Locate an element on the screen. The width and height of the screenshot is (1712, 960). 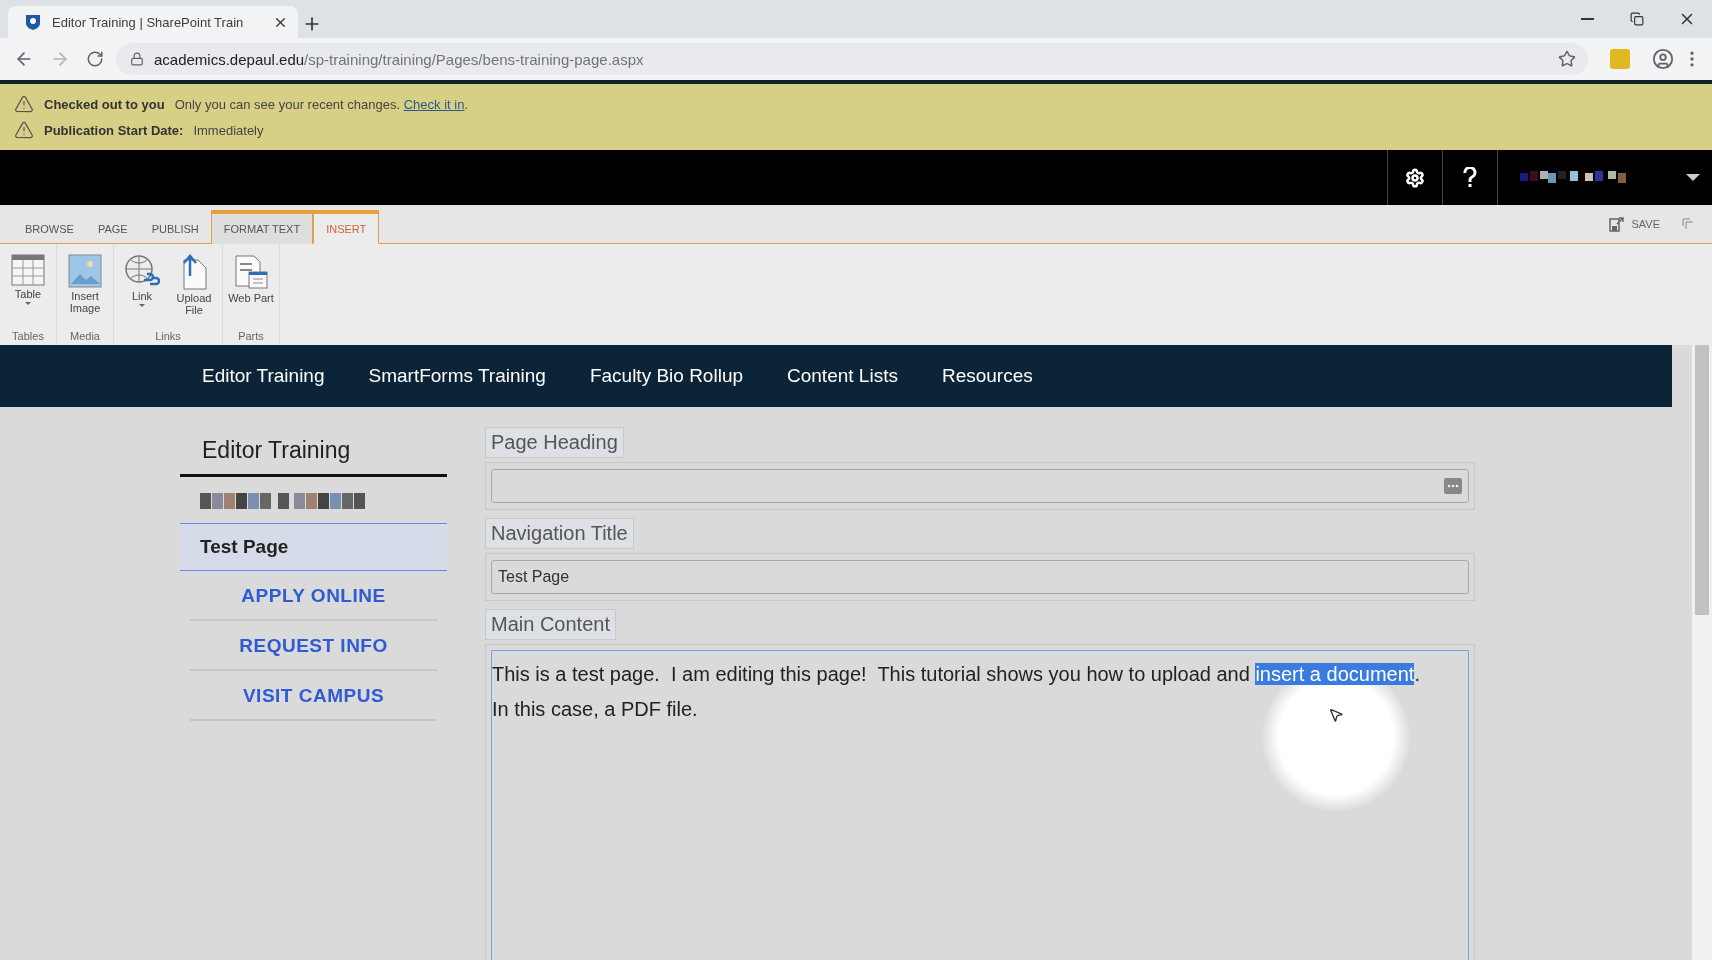
bookmark-star-icon is located at coordinates (1567, 59).